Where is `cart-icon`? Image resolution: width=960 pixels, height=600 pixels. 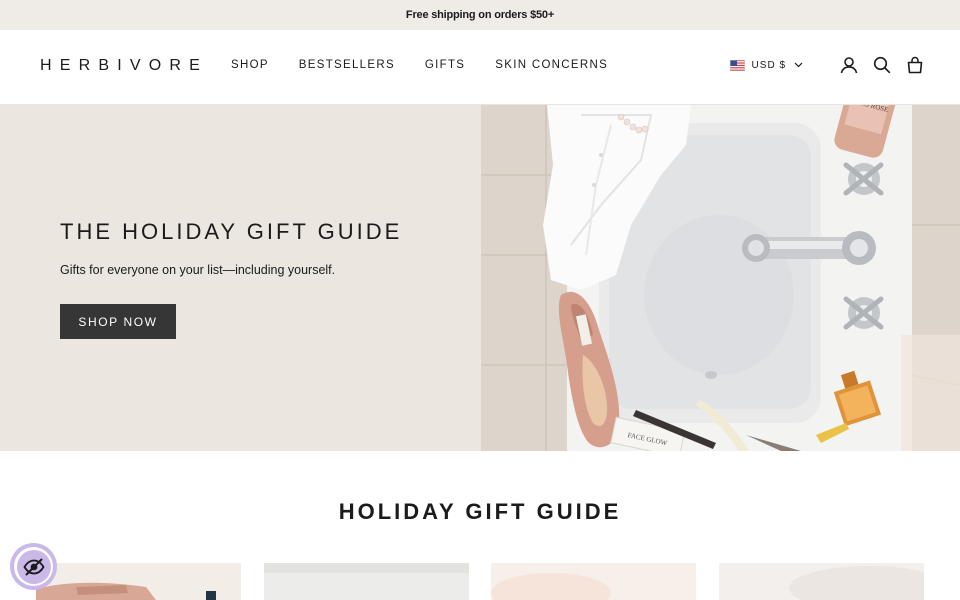
cart-icon is located at coordinates (915, 65).